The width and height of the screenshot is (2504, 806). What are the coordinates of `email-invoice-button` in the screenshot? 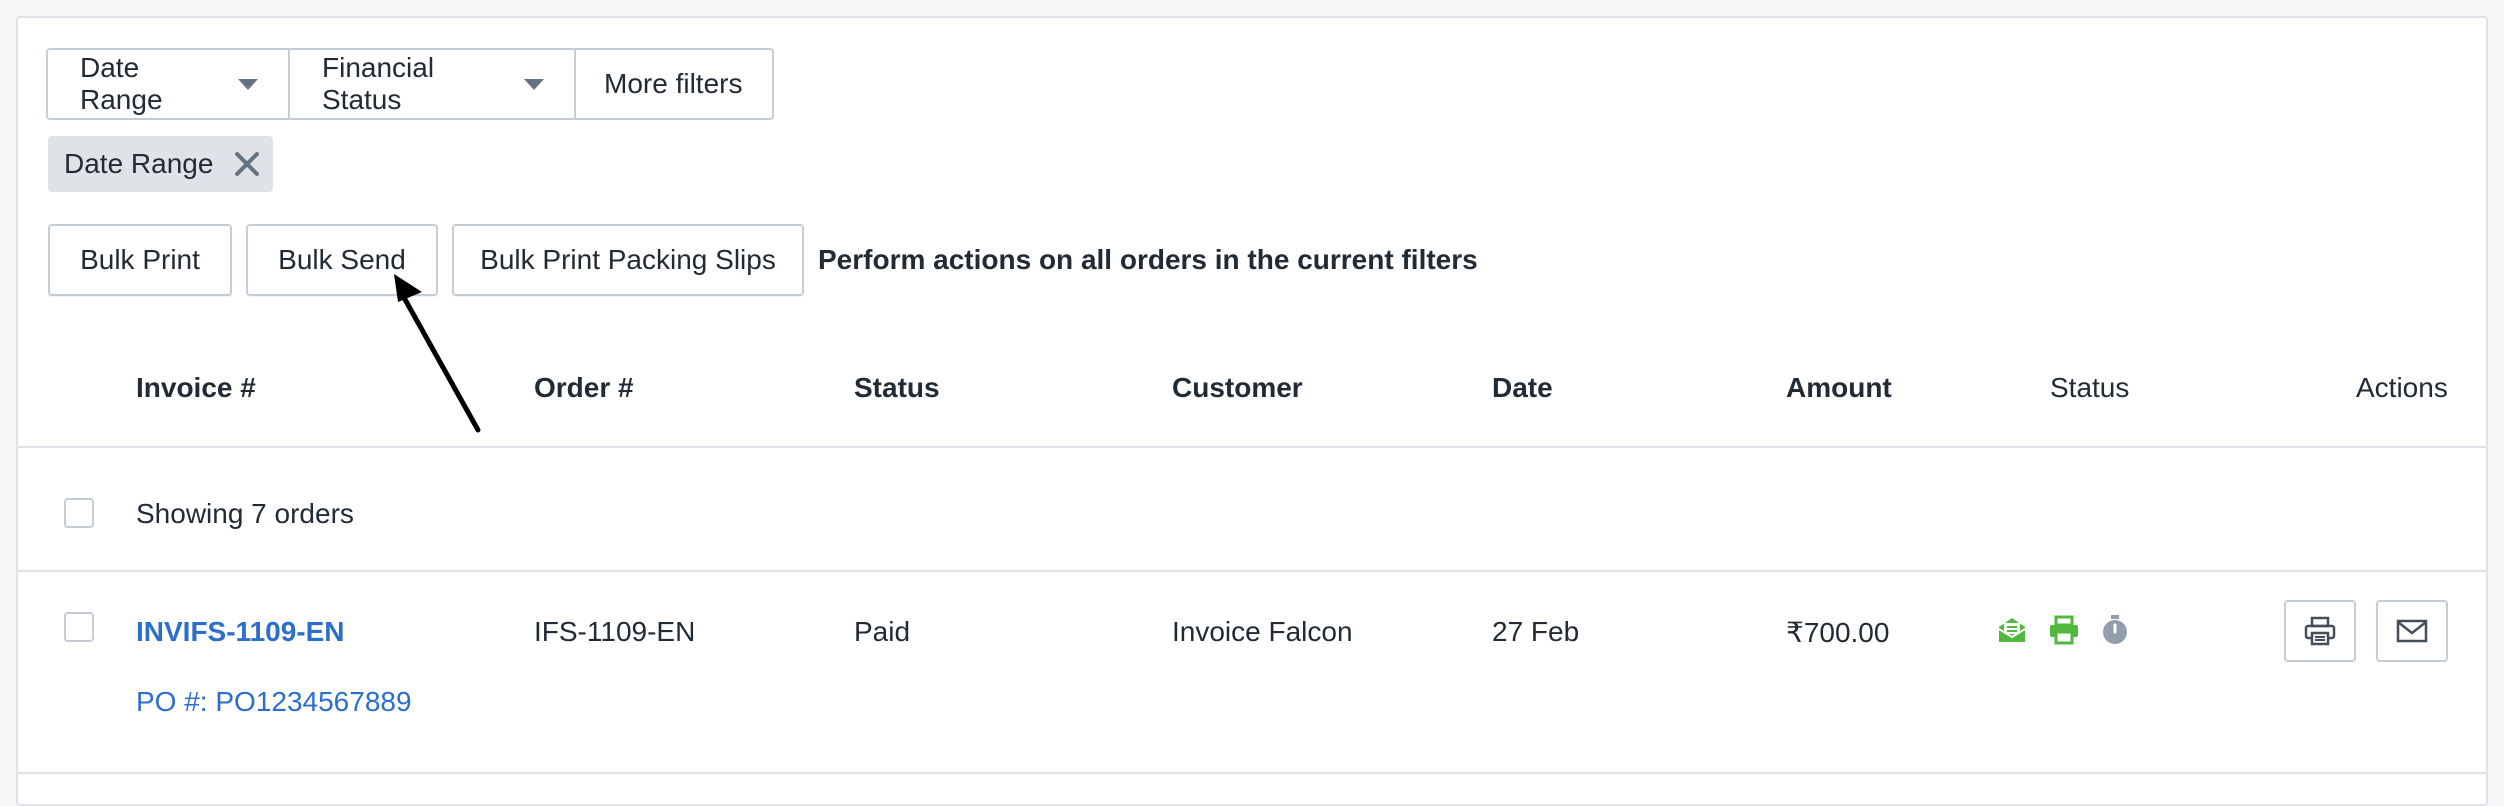 It's located at (2412, 631).